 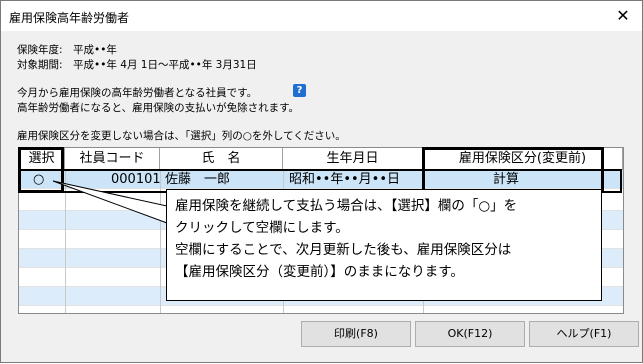 What do you see at coordinates (470, 334) in the screenshot?
I see `ok-button: OK(F12)` at bounding box center [470, 334].